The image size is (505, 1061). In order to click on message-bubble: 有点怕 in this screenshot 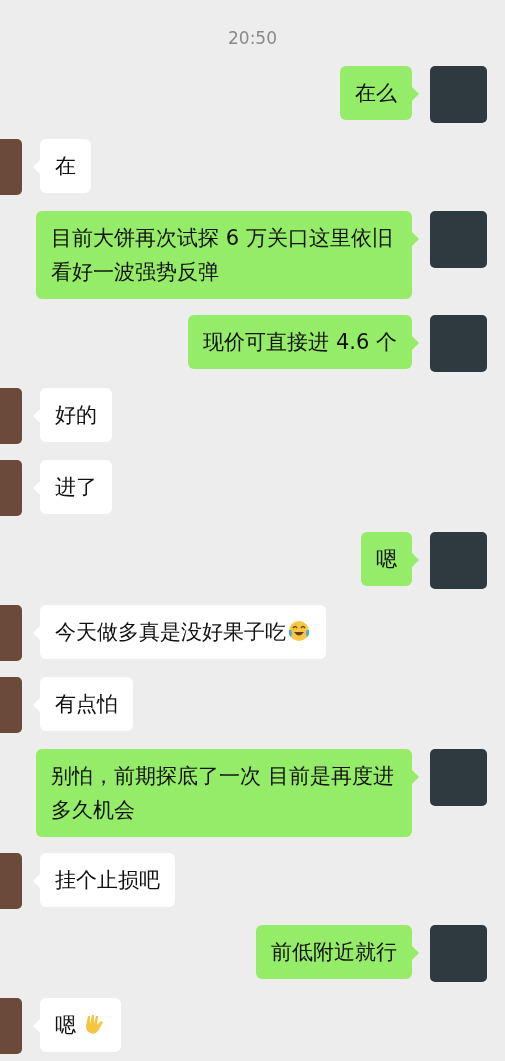, I will do `click(86, 703)`.